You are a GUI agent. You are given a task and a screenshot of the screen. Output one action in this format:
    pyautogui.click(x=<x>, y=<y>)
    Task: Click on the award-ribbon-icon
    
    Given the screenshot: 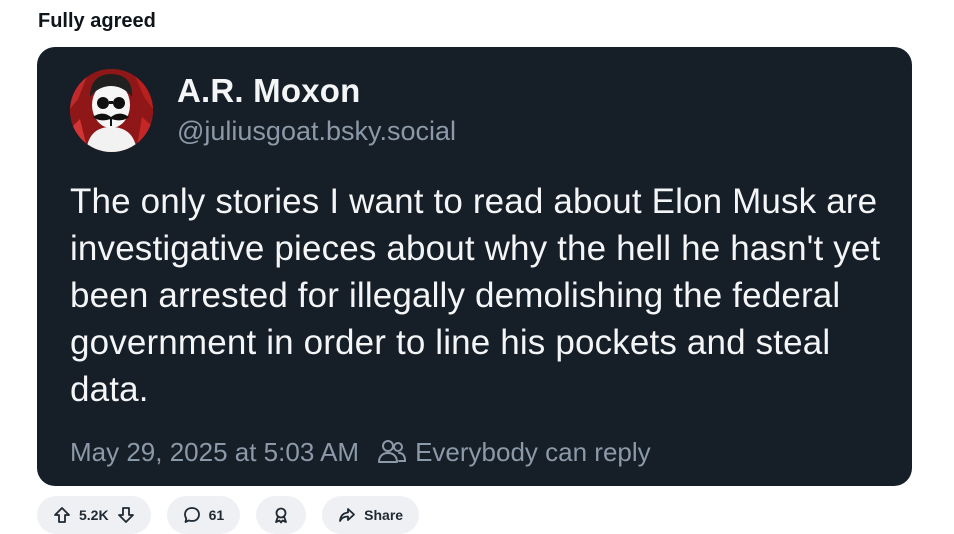 What is the action you would take?
    pyautogui.click(x=281, y=515)
    